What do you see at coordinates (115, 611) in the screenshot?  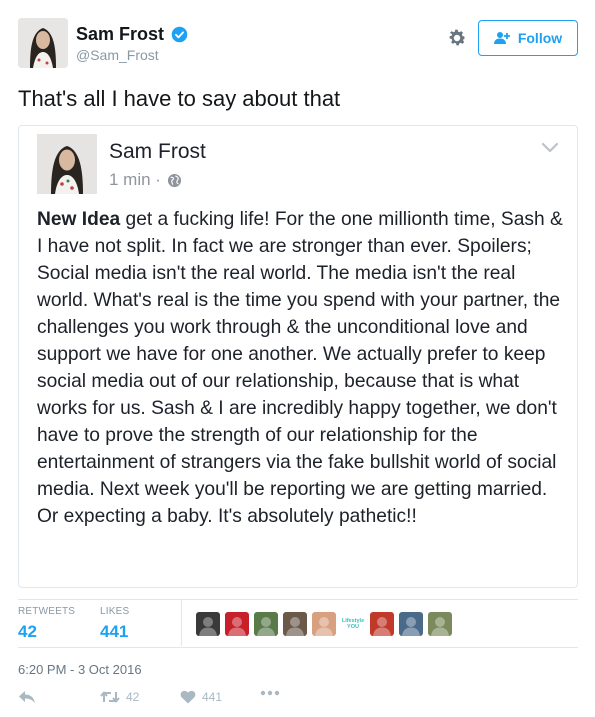 I see `likes-label: LIKES` at bounding box center [115, 611].